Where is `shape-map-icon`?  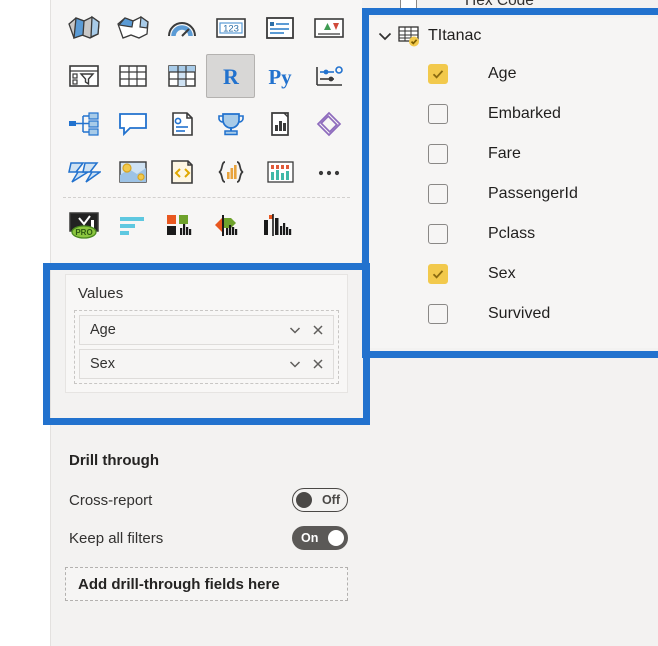 shape-map-icon is located at coordinates (132, 28).